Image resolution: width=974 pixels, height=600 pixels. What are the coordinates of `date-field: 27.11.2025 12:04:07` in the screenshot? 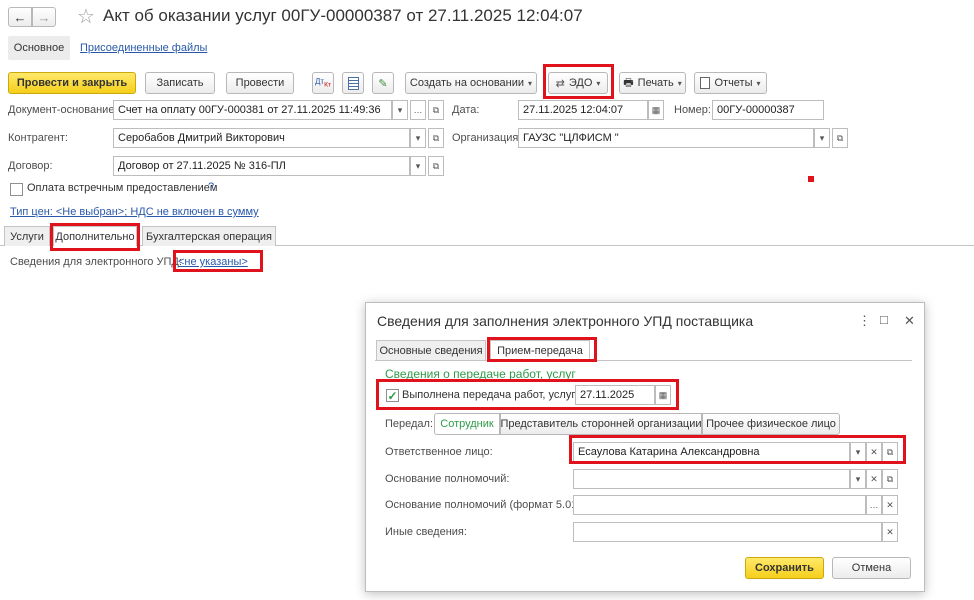 It's located at (583, 110).